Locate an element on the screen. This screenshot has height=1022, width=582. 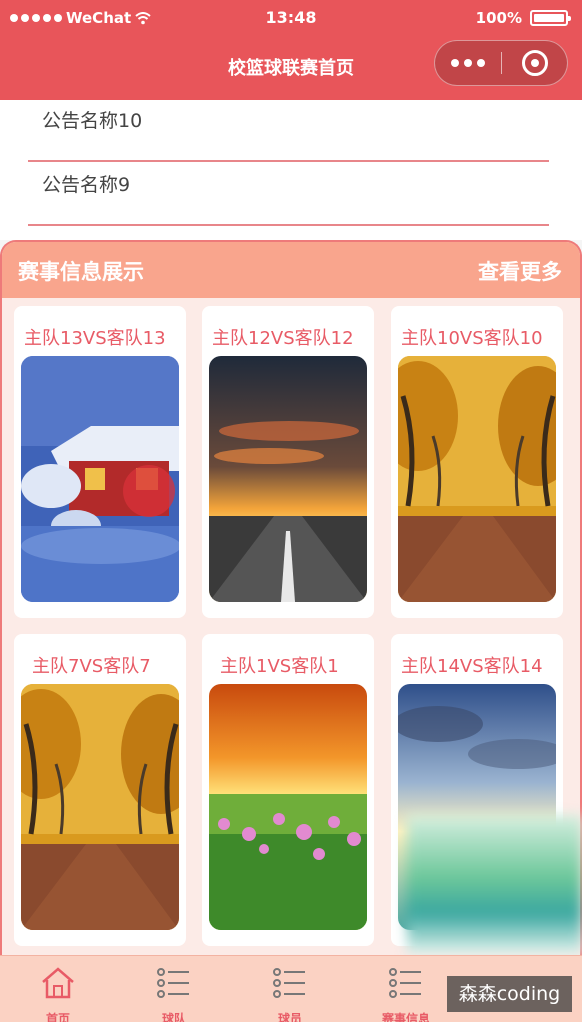
more-options-icon is located at coordinates (468, 63).